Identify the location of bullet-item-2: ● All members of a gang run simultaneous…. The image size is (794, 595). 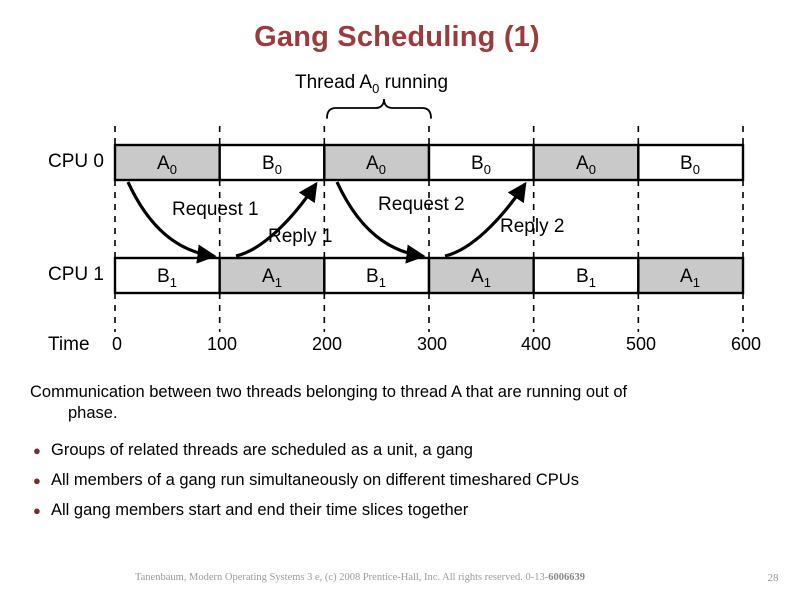
(400, 480).